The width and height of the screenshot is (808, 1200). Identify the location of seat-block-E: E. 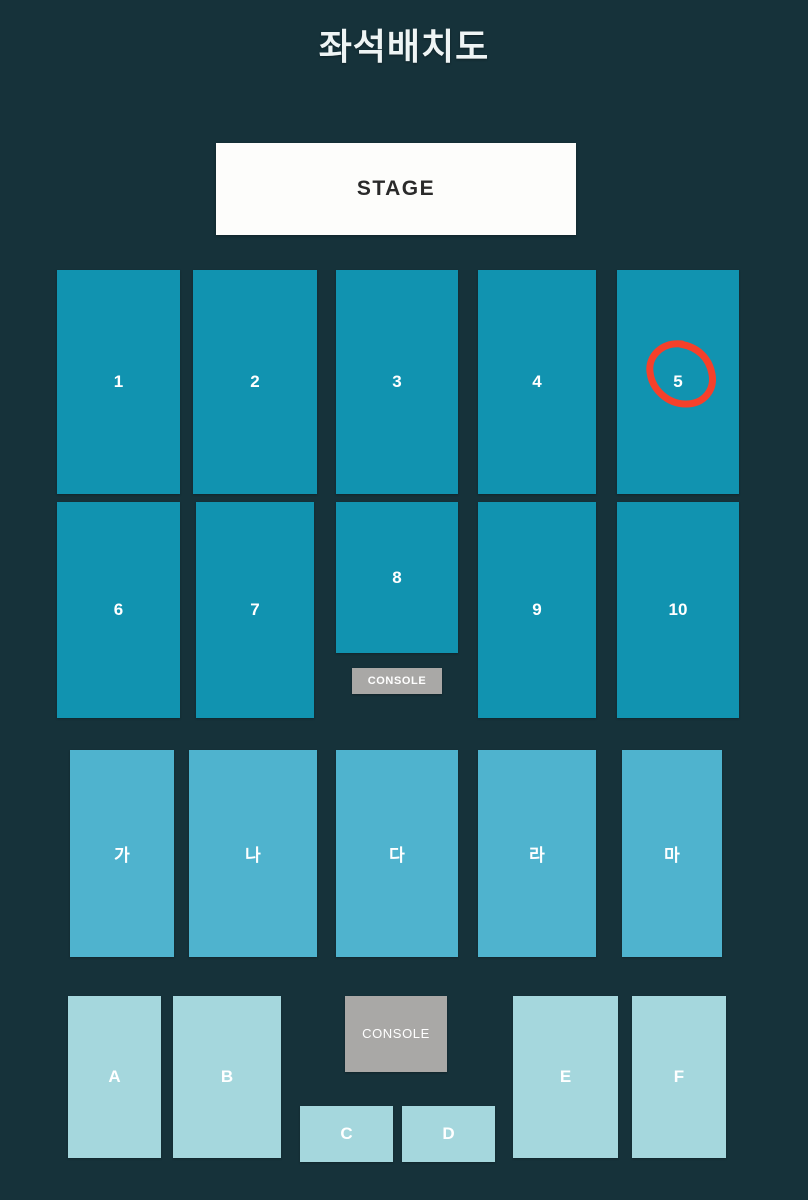
(565, 1077).